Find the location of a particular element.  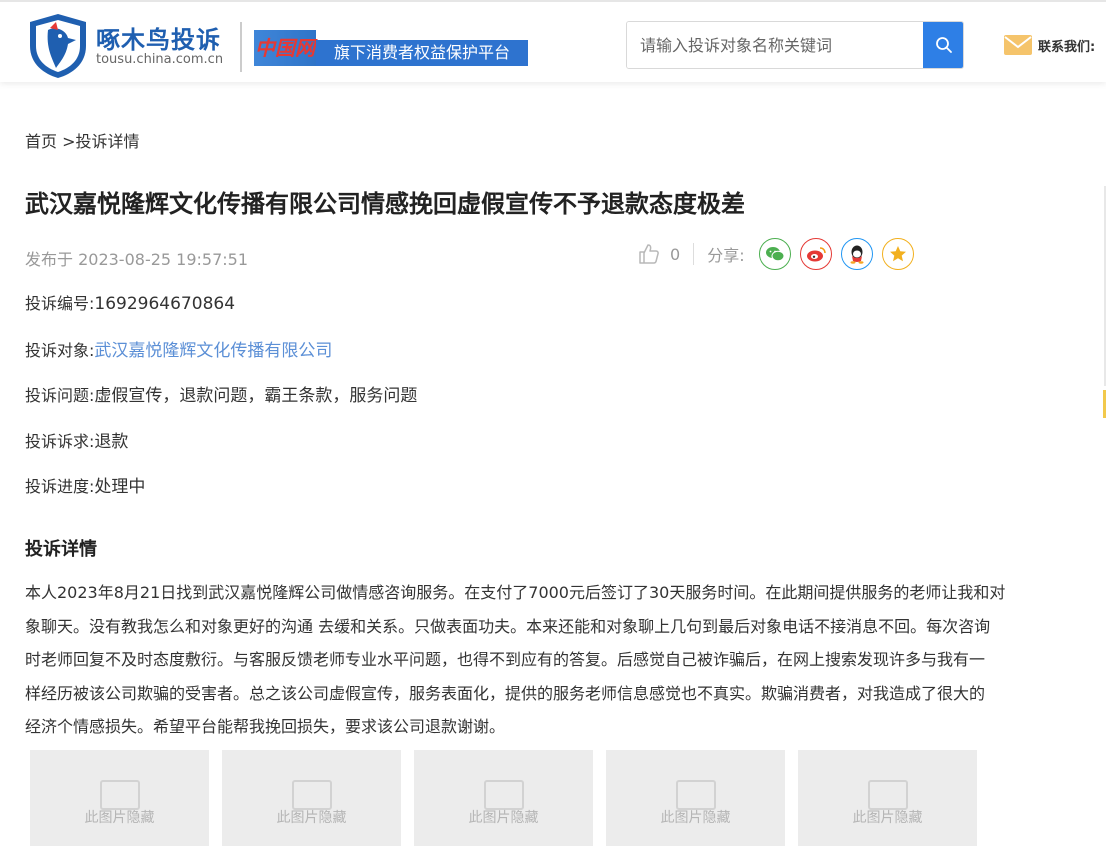

site-logo: 啄木鸟投诉 tousu.china.com.cn is located at coordinates (133, 46).